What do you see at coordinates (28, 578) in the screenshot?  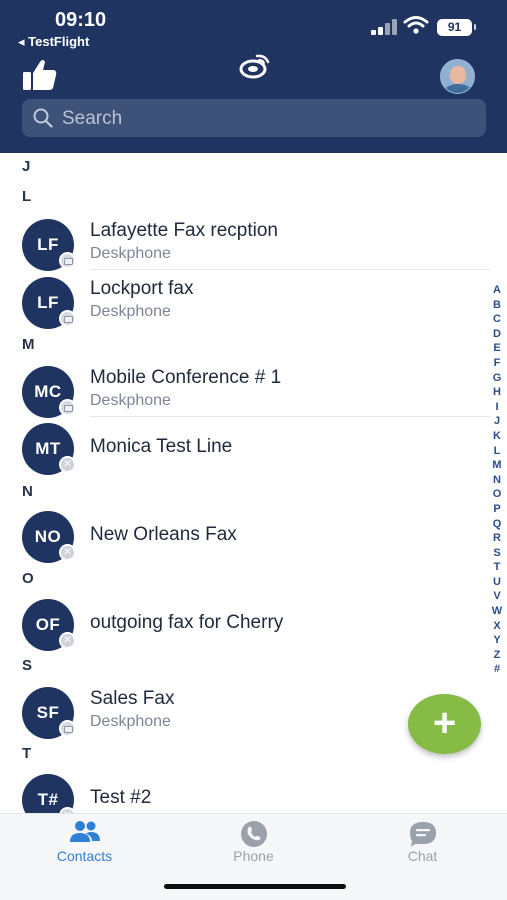 I see `section-header-o: O` at bounding box center [28, 578].